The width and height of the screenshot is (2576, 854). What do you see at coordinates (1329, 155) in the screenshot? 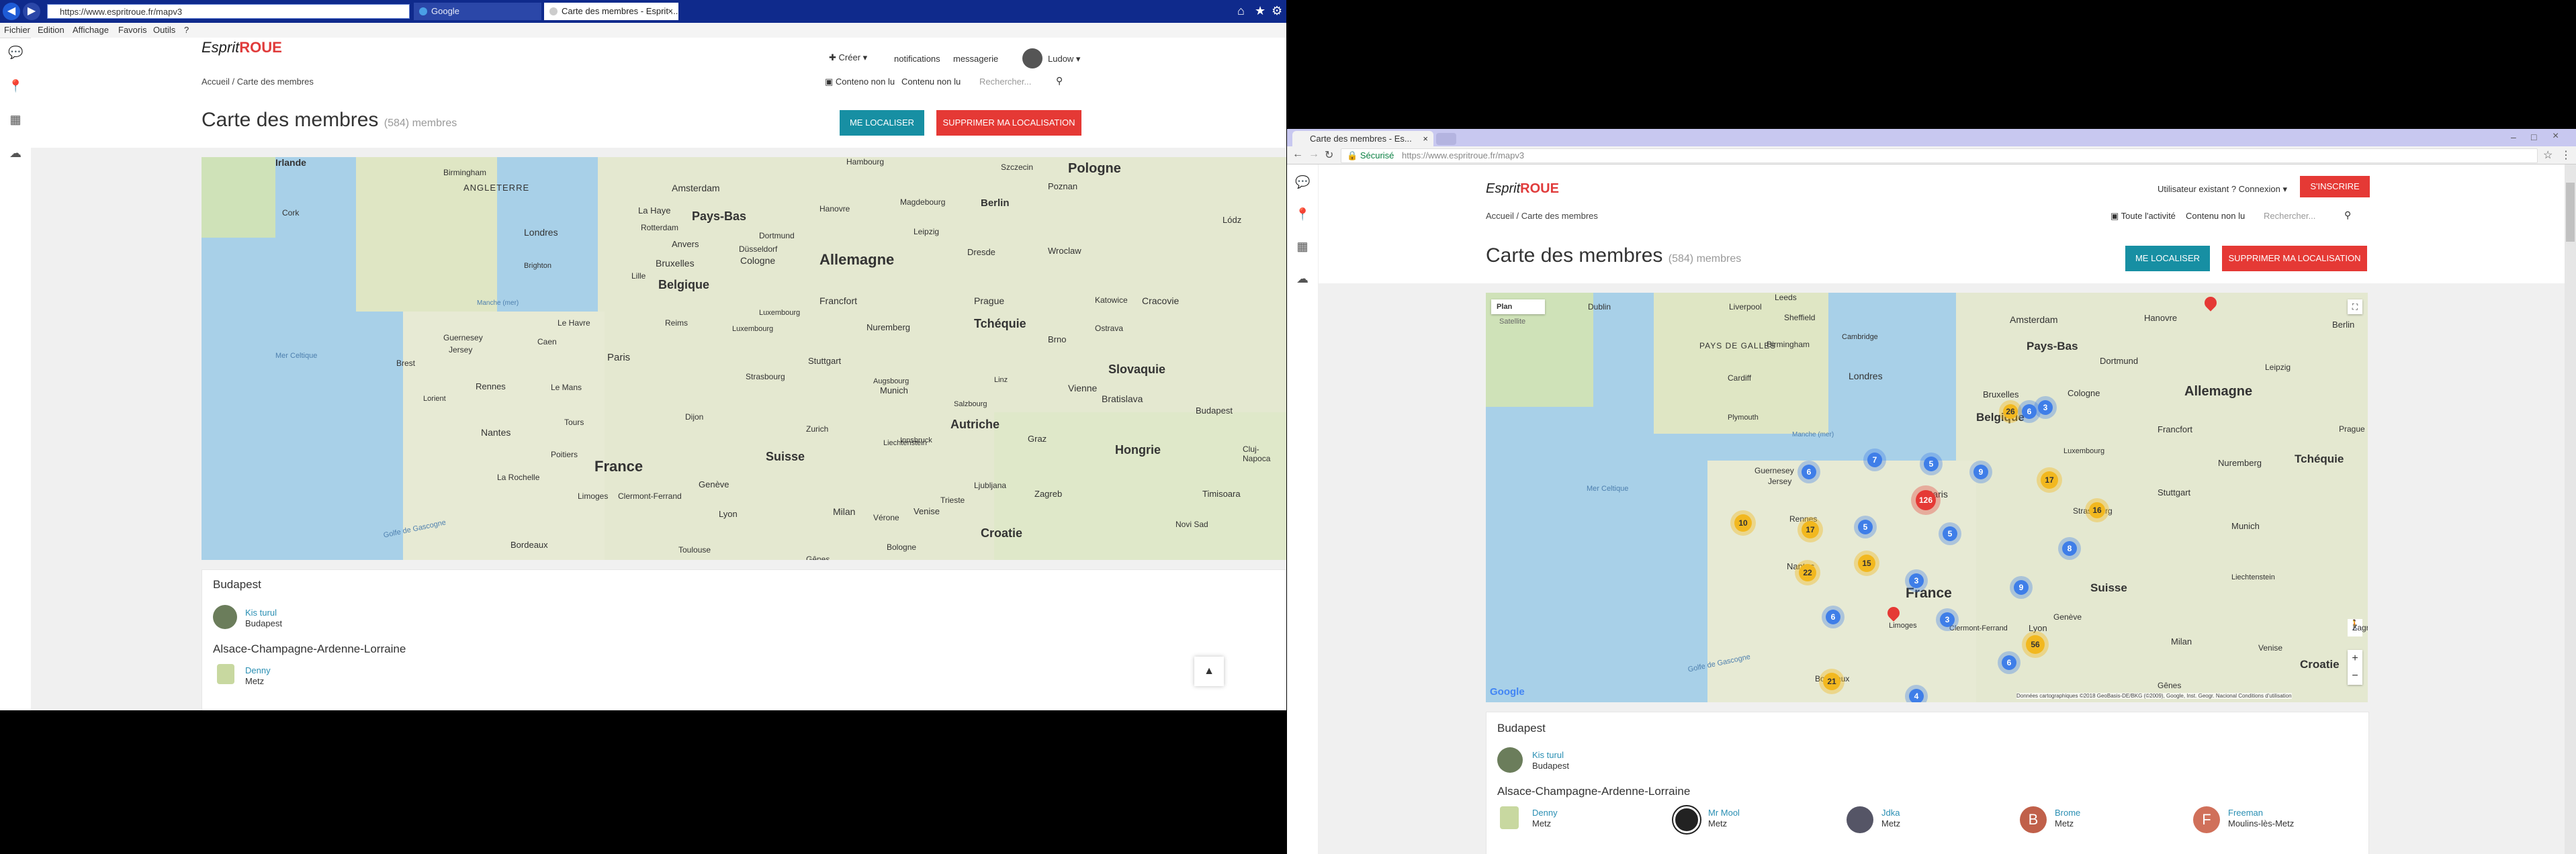
I see `reload-icon: ↻` at bounding box center [1329, 155].